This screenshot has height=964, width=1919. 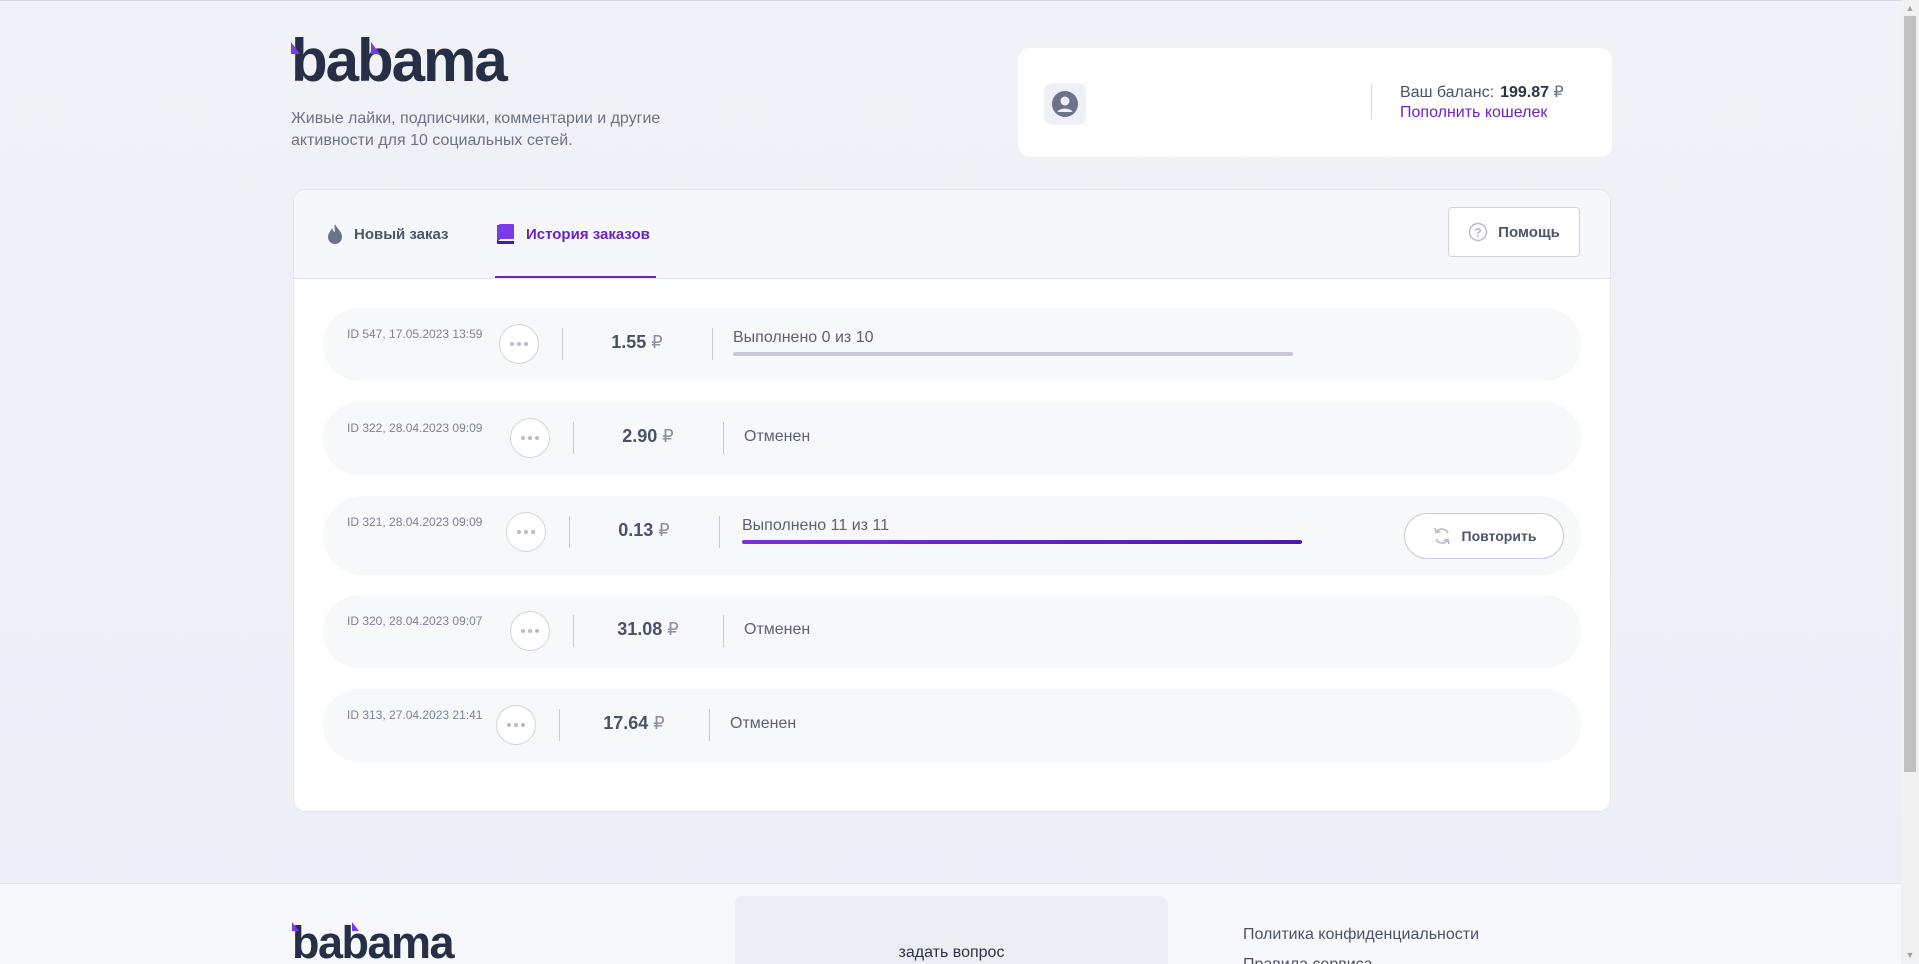 I want to click on order-status: Выполнено 11 из 11, so click(x=816, y=525).